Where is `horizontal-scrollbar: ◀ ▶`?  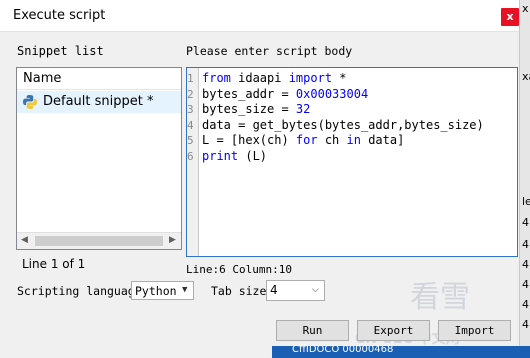 horizontal-scrollbar: ◀ ▶ is located at coordinates (99, 240).